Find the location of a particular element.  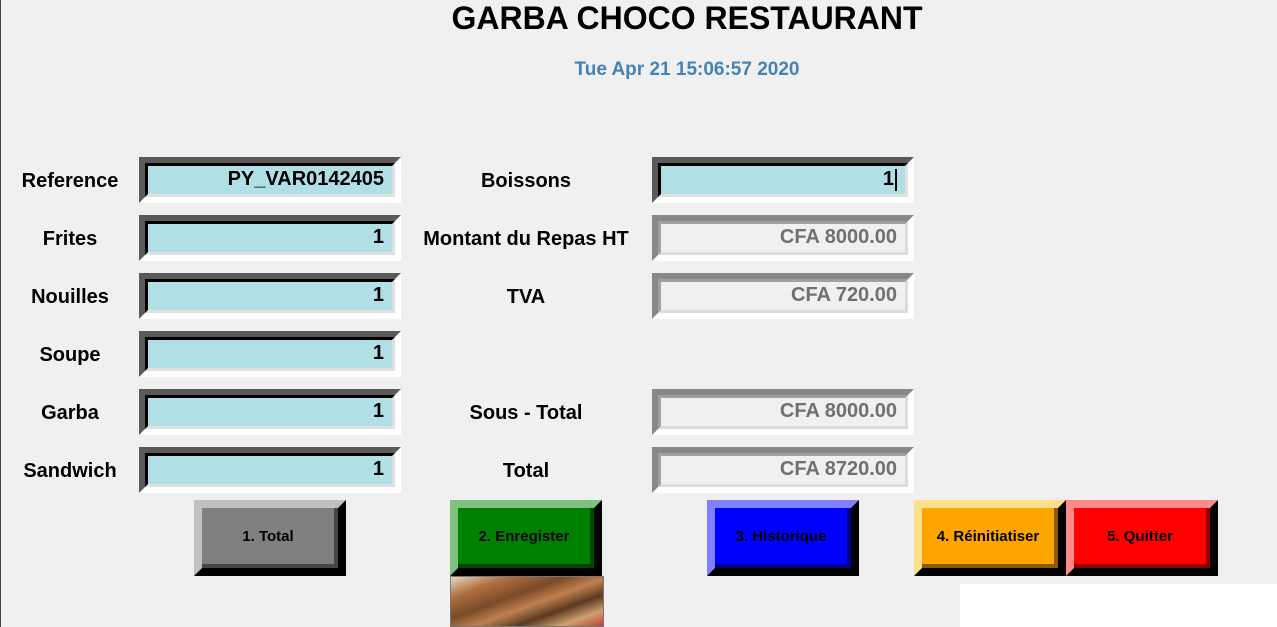

garba-field: 1 is located at coordinates (270, 412).